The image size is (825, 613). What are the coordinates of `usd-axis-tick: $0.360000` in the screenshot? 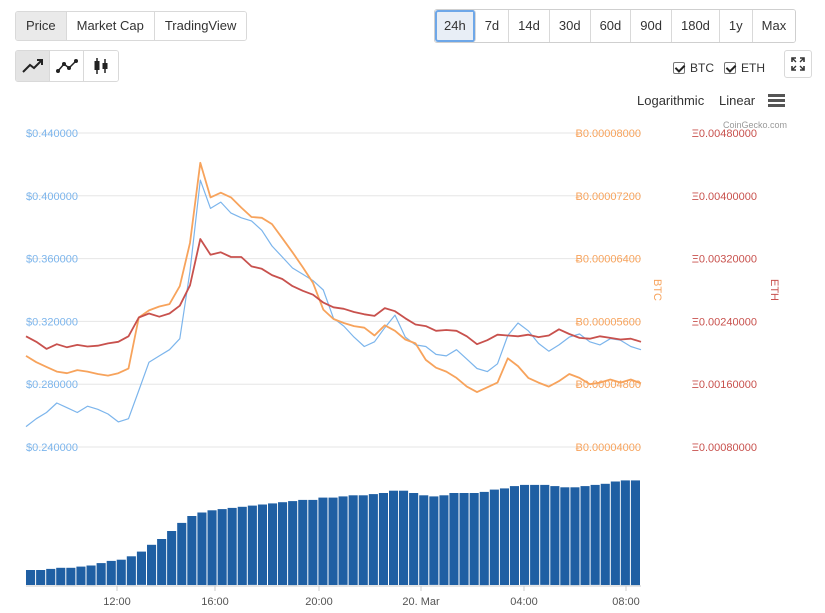 It's located at (52, 260).